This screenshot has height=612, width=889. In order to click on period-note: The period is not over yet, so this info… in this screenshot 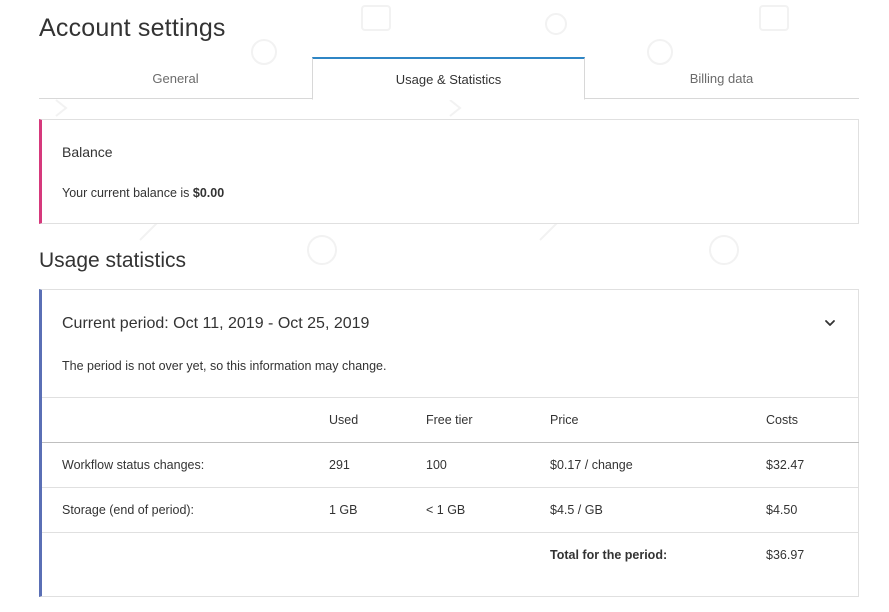, I will do `click(224, 366)`.